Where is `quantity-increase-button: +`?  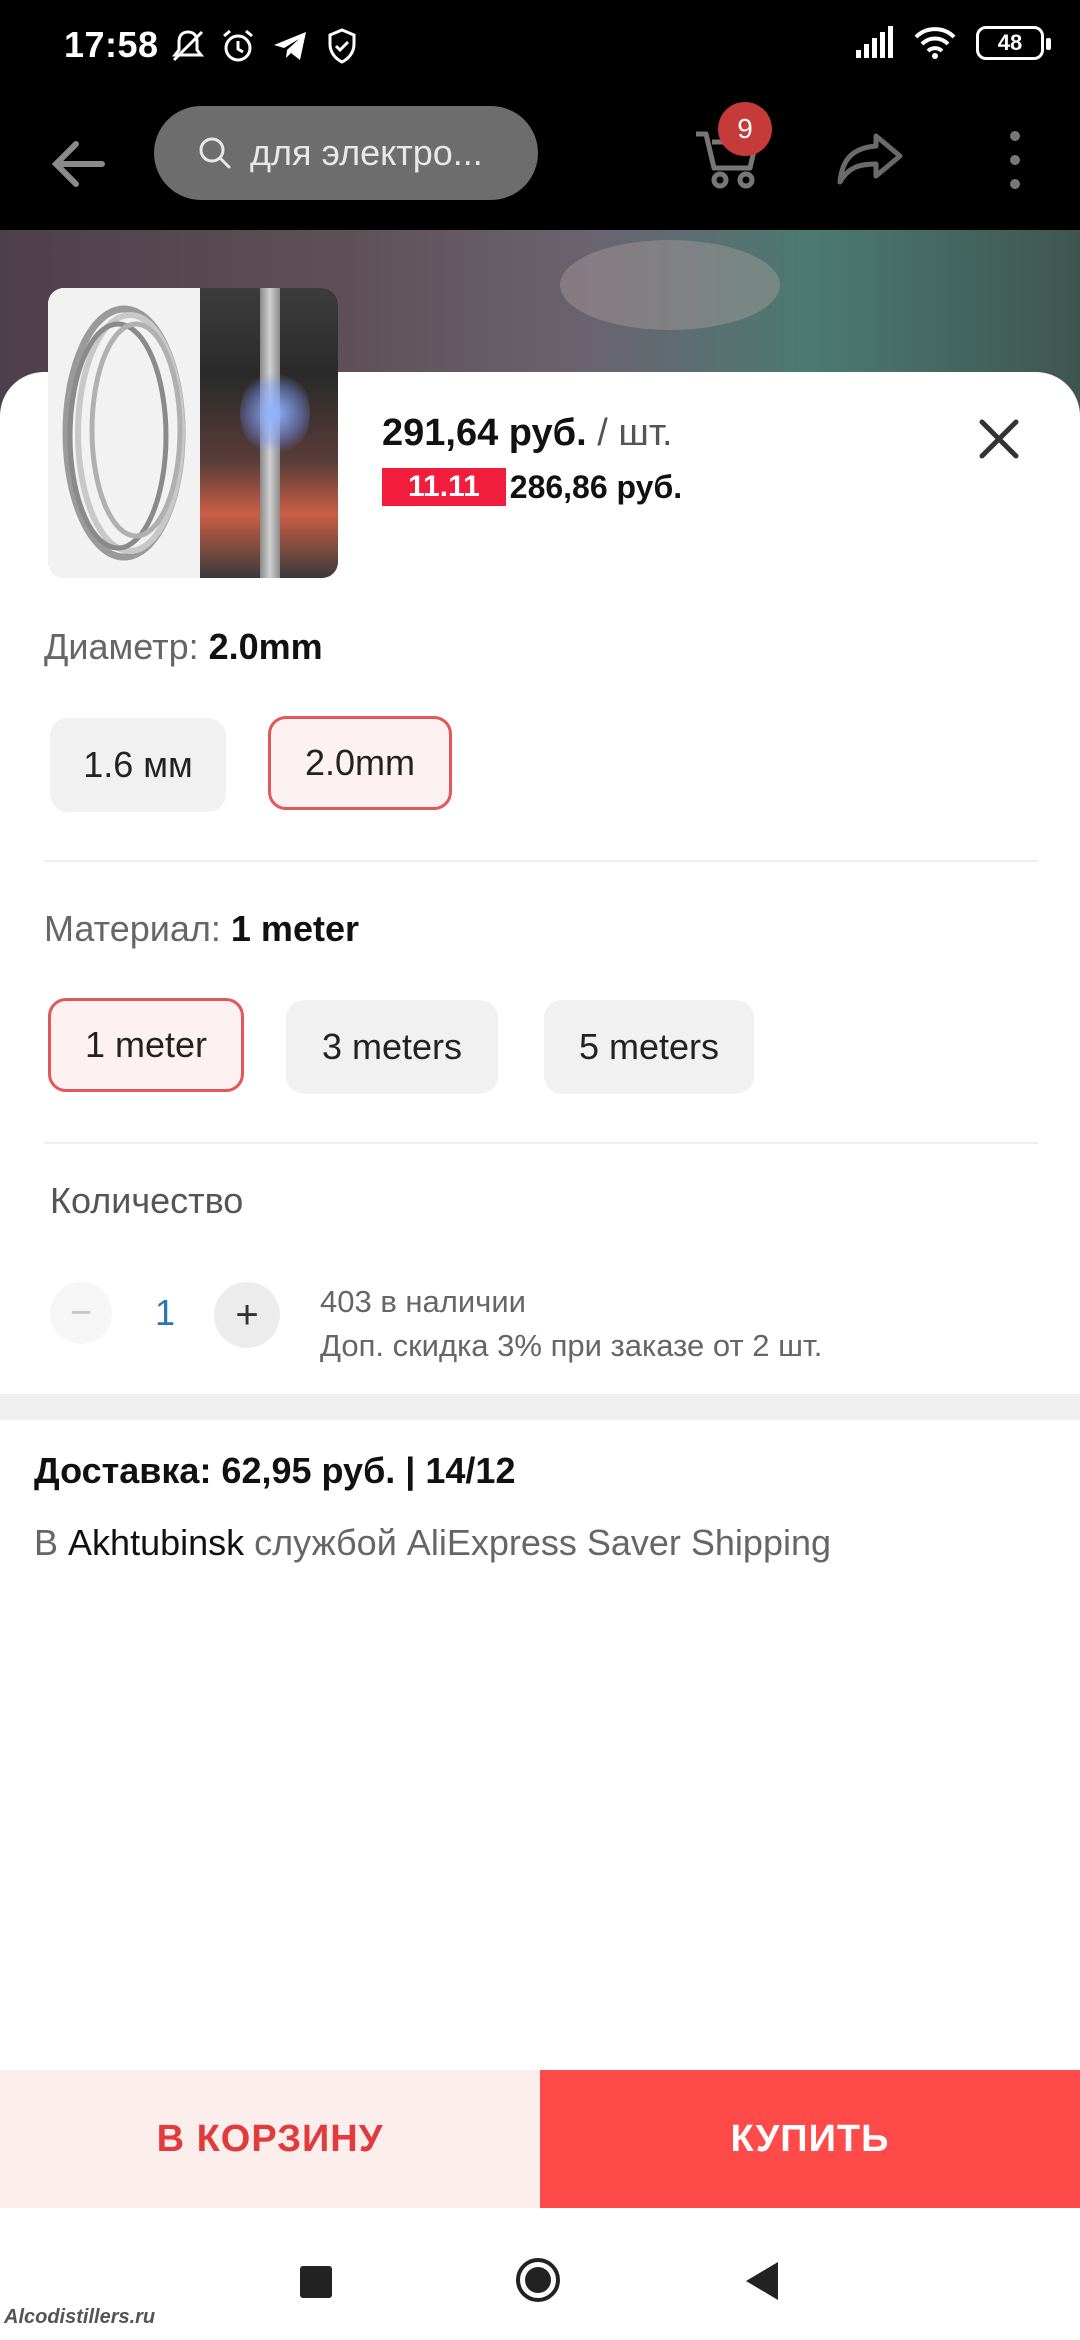 quantity-increase-button: + is located at coordinates (247, 1315).